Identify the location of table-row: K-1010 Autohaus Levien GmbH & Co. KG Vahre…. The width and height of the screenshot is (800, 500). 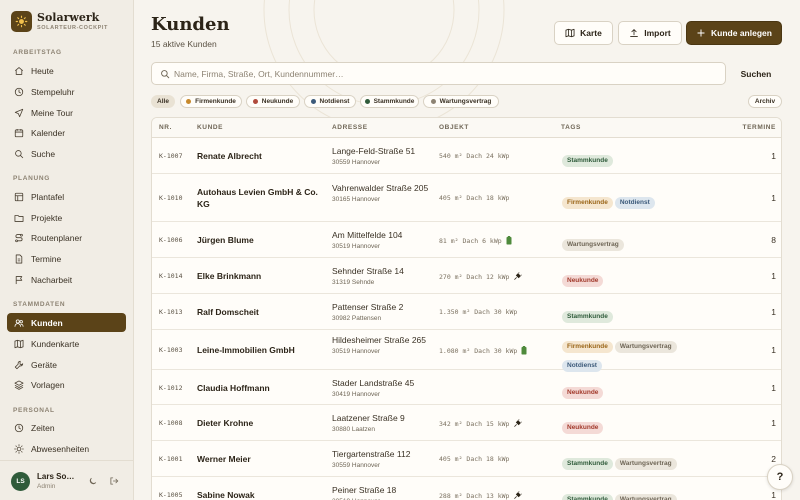
(466, 198).